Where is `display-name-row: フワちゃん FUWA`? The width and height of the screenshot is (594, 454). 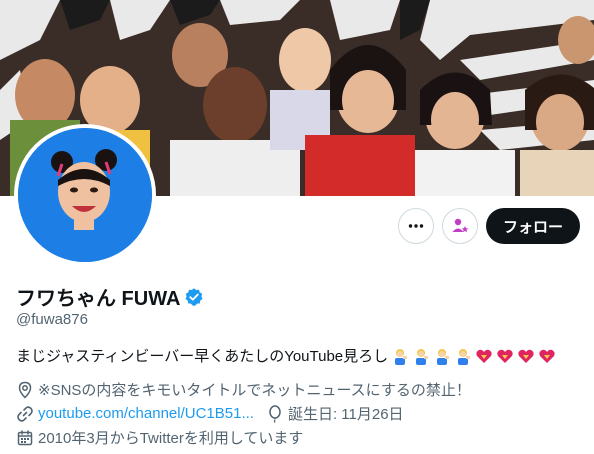 display-name-row: フワちゃん FUWA is located at coordinates (110, 296).